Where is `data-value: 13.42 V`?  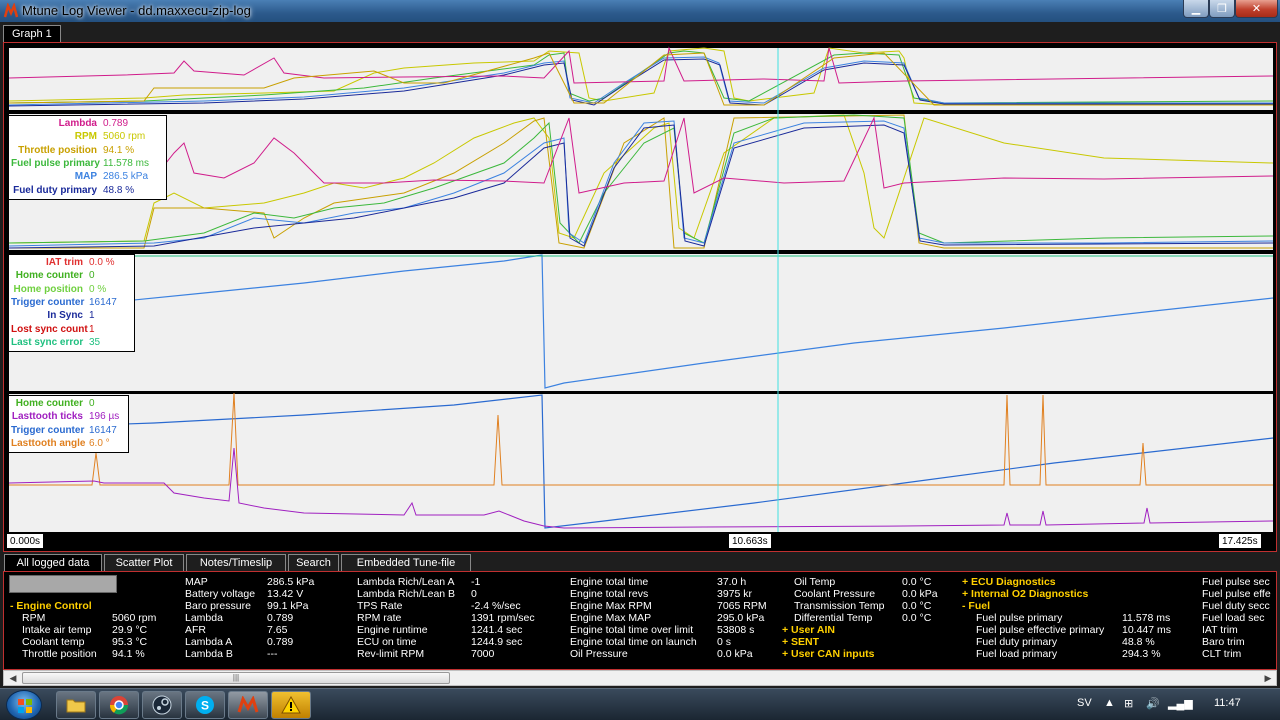 data-value: 13.42 V is located at coordinates (285, 594).